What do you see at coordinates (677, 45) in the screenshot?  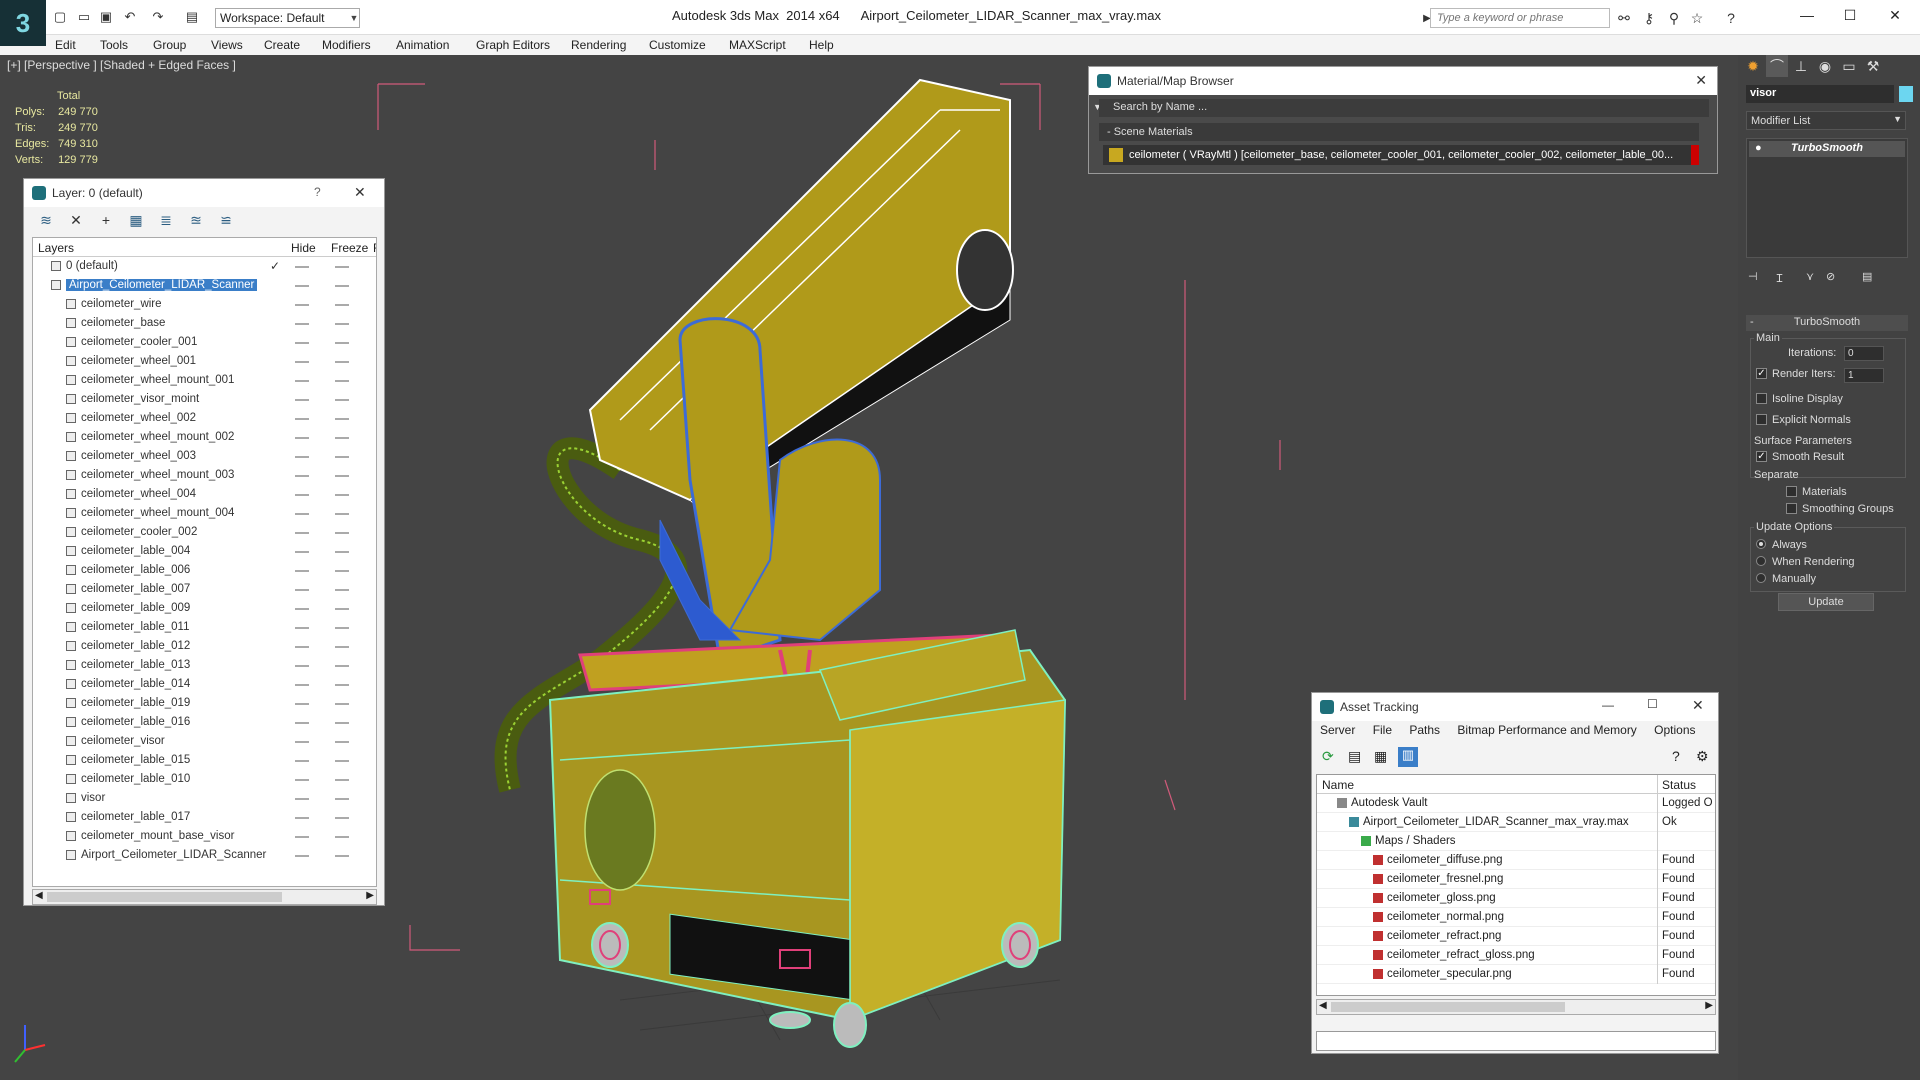 I see `menu-customize: Customize` at bounding box center [677, 45].